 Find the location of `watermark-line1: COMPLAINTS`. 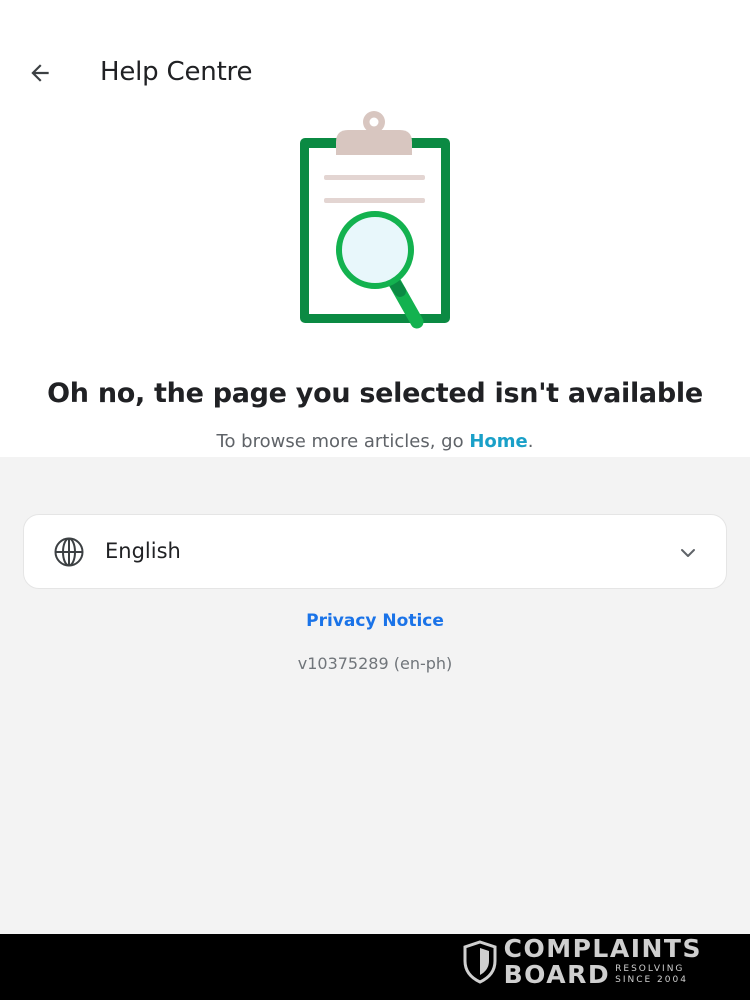

watermark-line1: COMPLAINTS is located at coordinates (602, 948).